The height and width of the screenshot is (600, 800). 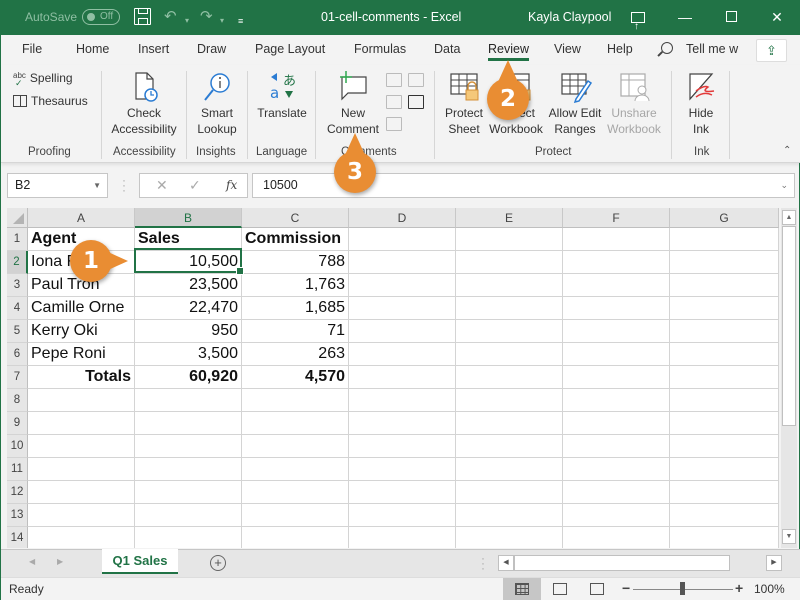 I want to click on share-button: ⇪, so click(x=771, y=50).